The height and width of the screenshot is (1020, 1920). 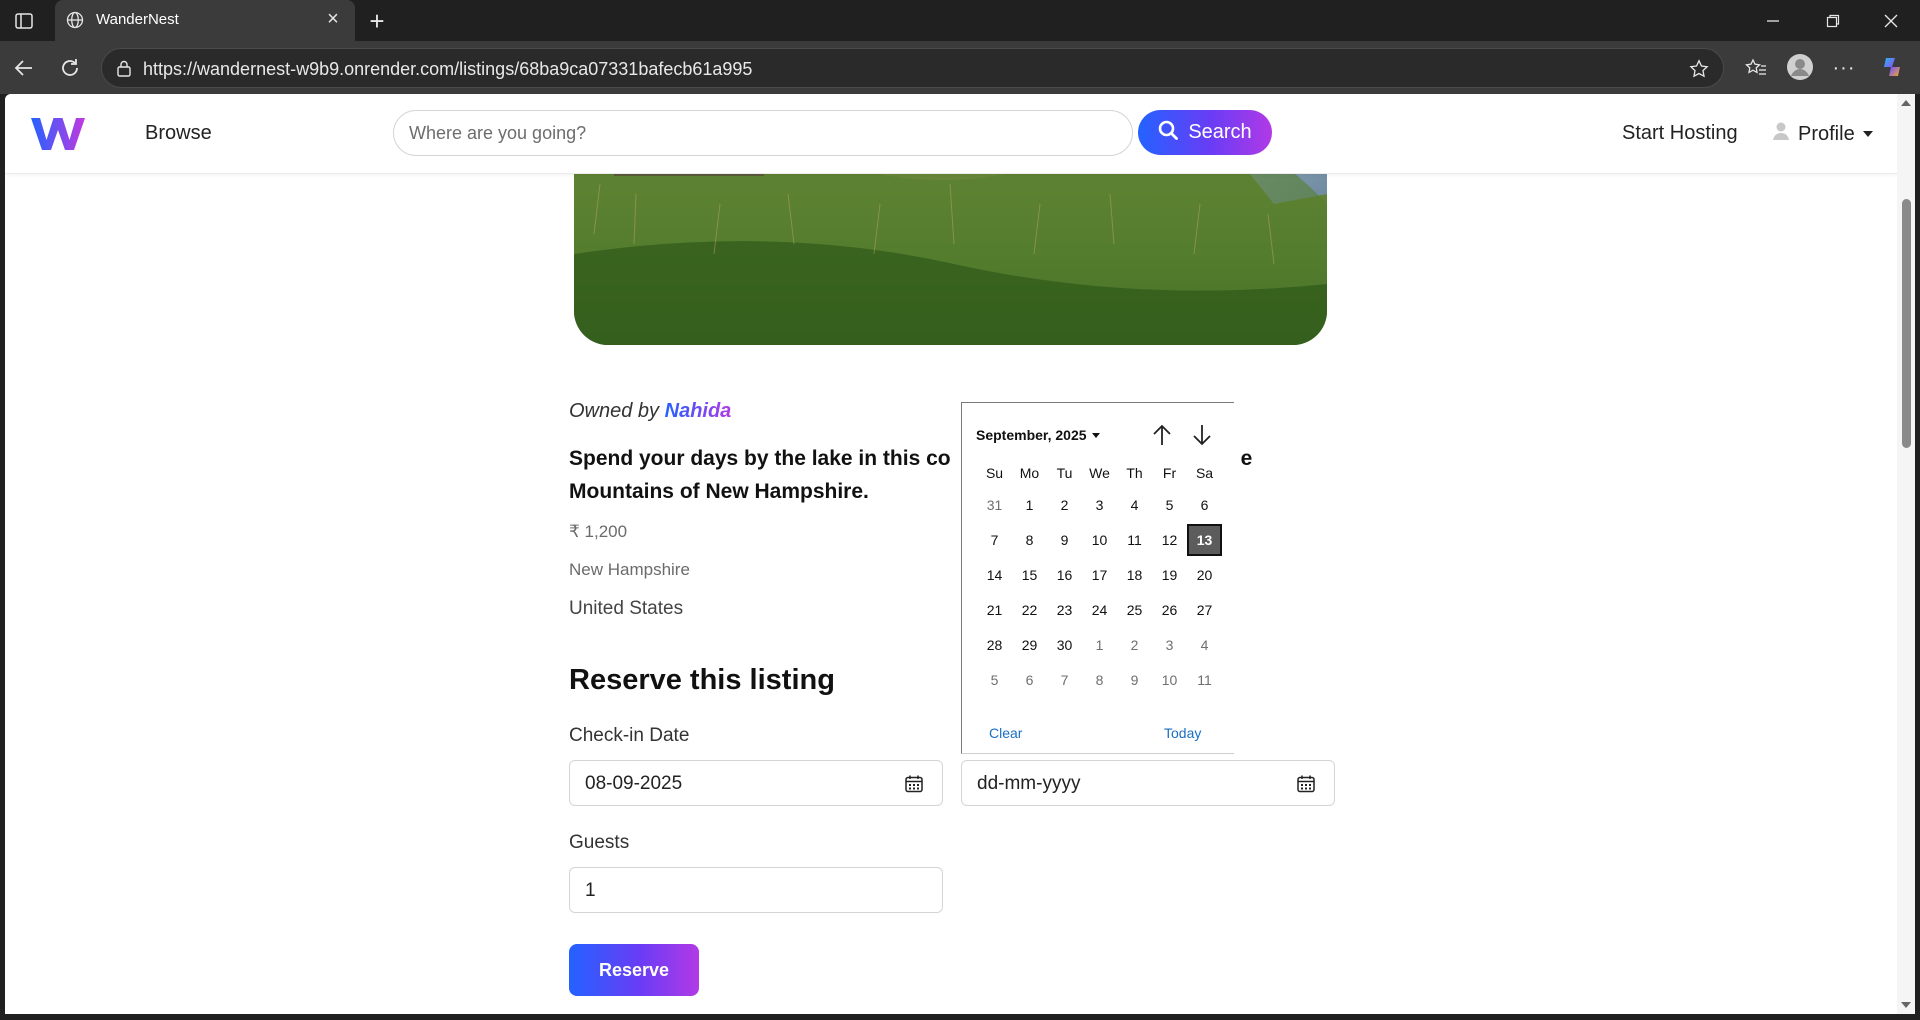 What do you see at coordinates (1148, 783) in the screenshot?
I see `checkout-date-input: dd-mm-yyyy` at bounding box center [1148, 783].